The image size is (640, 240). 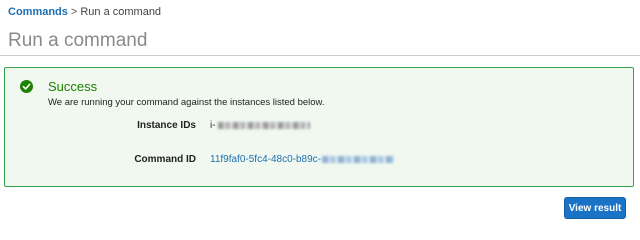 I want to click on view-result-button: View result, so click(x=595, y=208).